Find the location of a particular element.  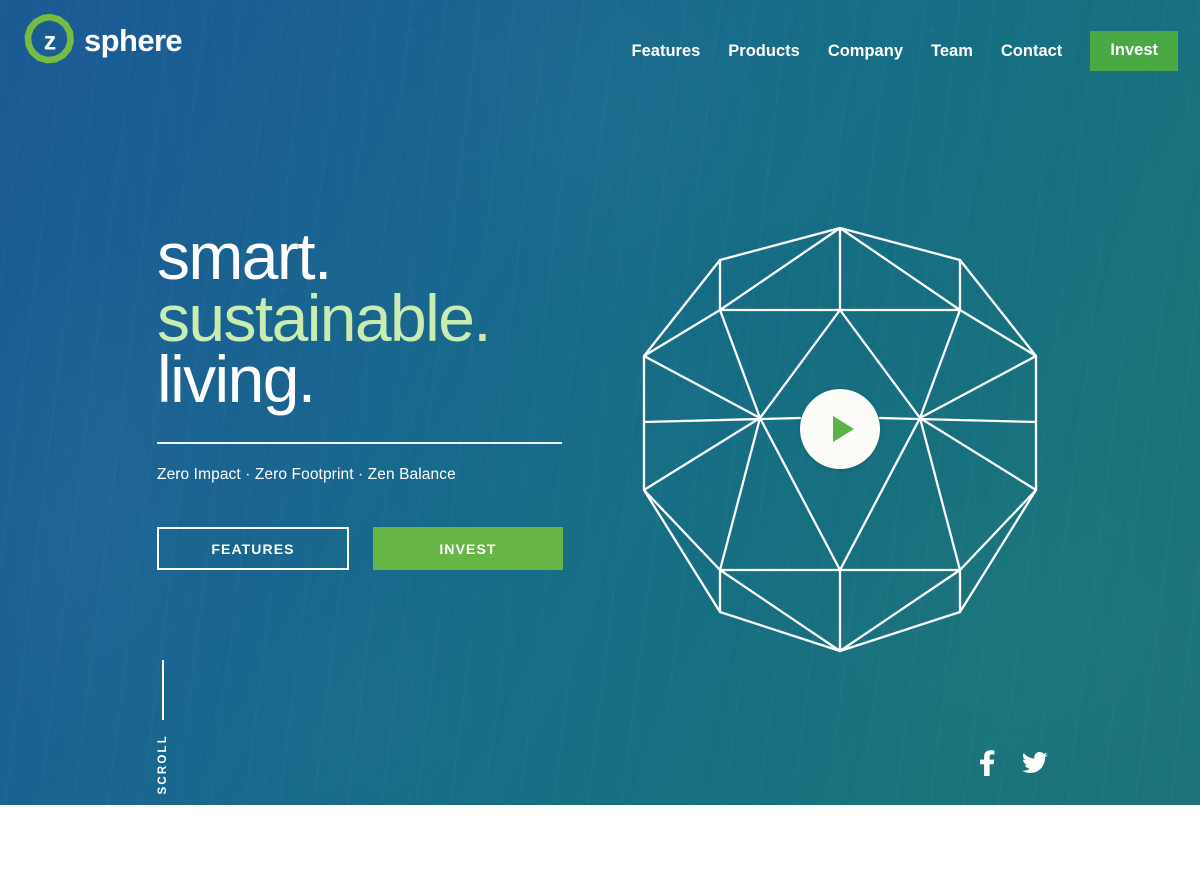

nav-invest-button: Invest is located at coordinates (1134, 51).